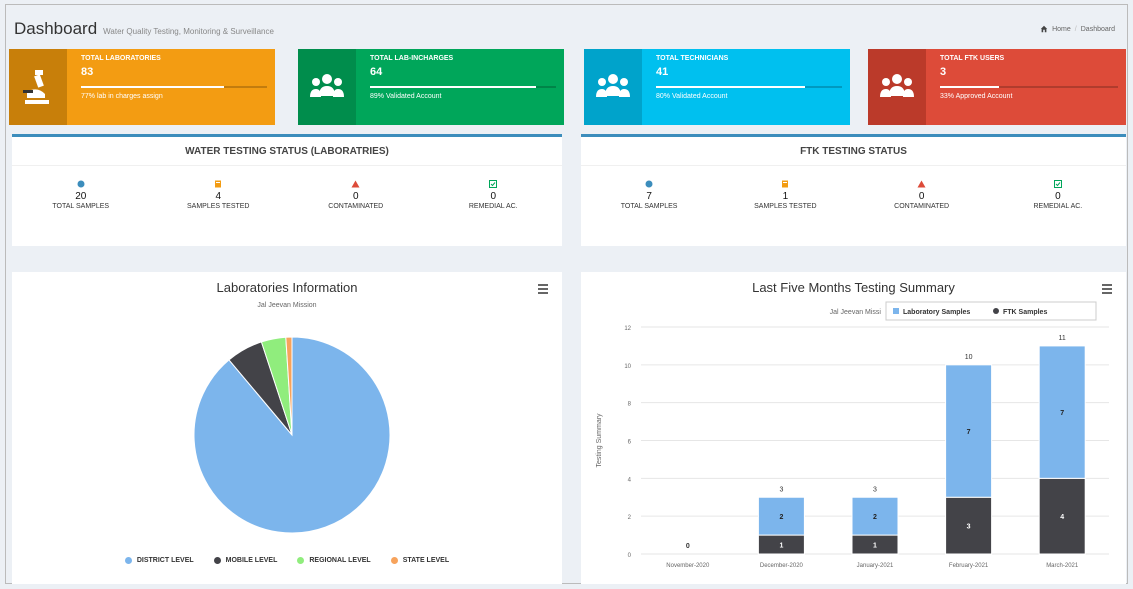  What do you see at coordinates (627, 367) in the screenshot?
I see `y-tick-label: 10` at bounding box center [627, 367].